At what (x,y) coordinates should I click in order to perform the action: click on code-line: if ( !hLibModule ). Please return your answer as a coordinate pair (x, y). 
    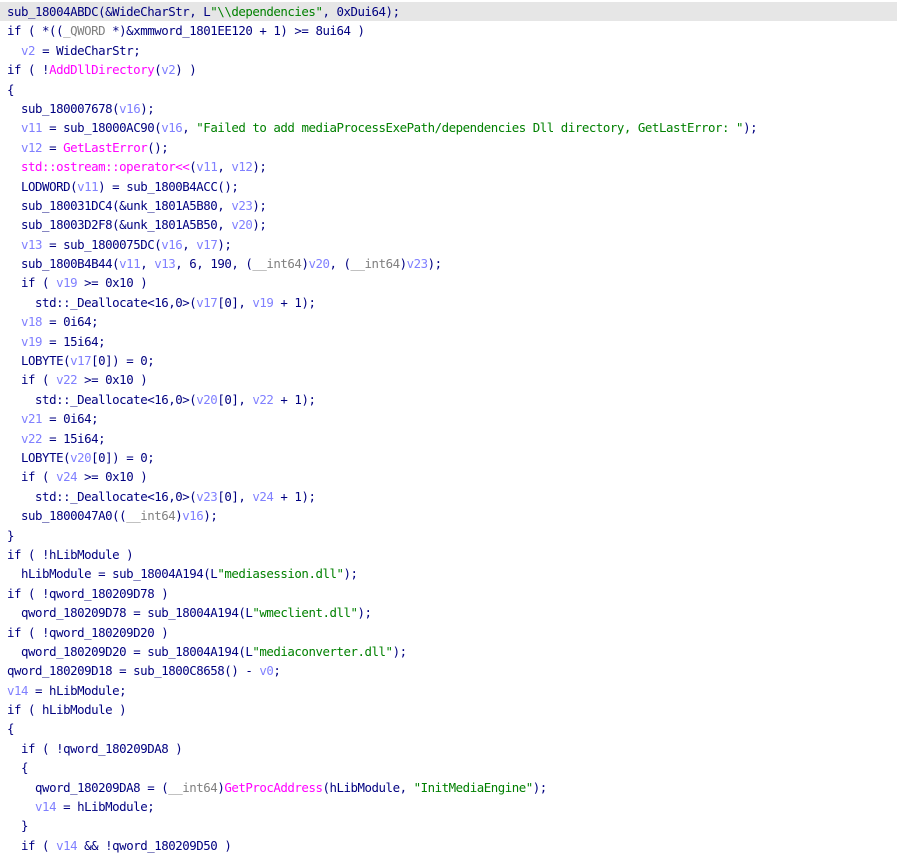
    Looking at the image, I should click on (448, 554).